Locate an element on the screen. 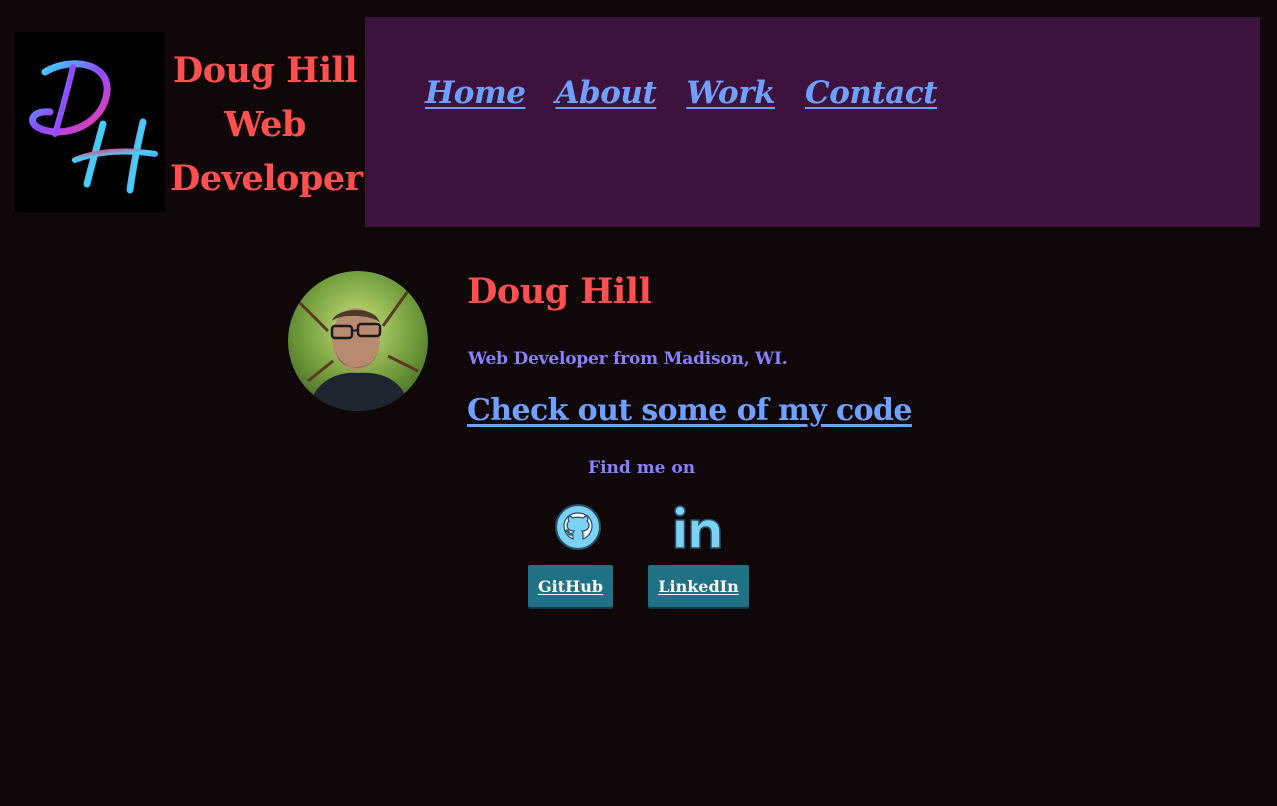 This screenshot has height=806, width=1277. site-title-line2: Web is located at coordinates (265, 124).